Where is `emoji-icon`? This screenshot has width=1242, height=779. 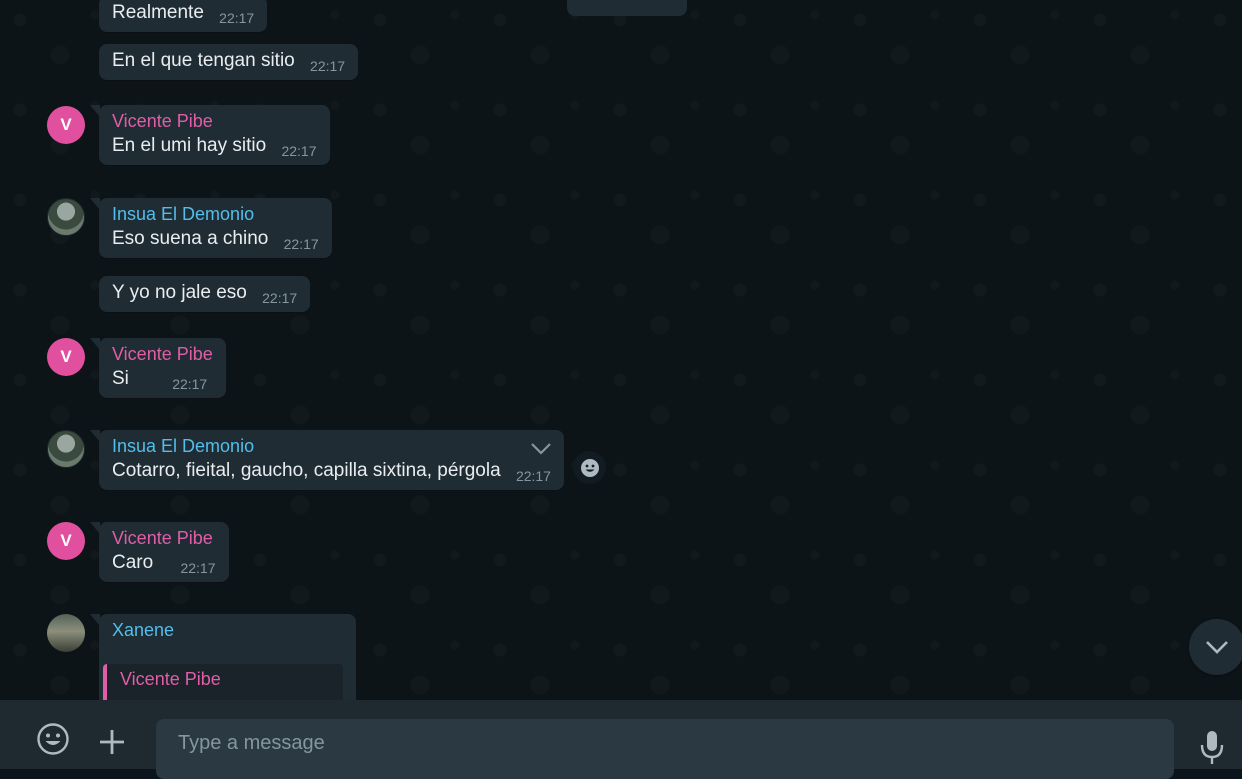
emoji-icon is located at coordinates (53, 741).